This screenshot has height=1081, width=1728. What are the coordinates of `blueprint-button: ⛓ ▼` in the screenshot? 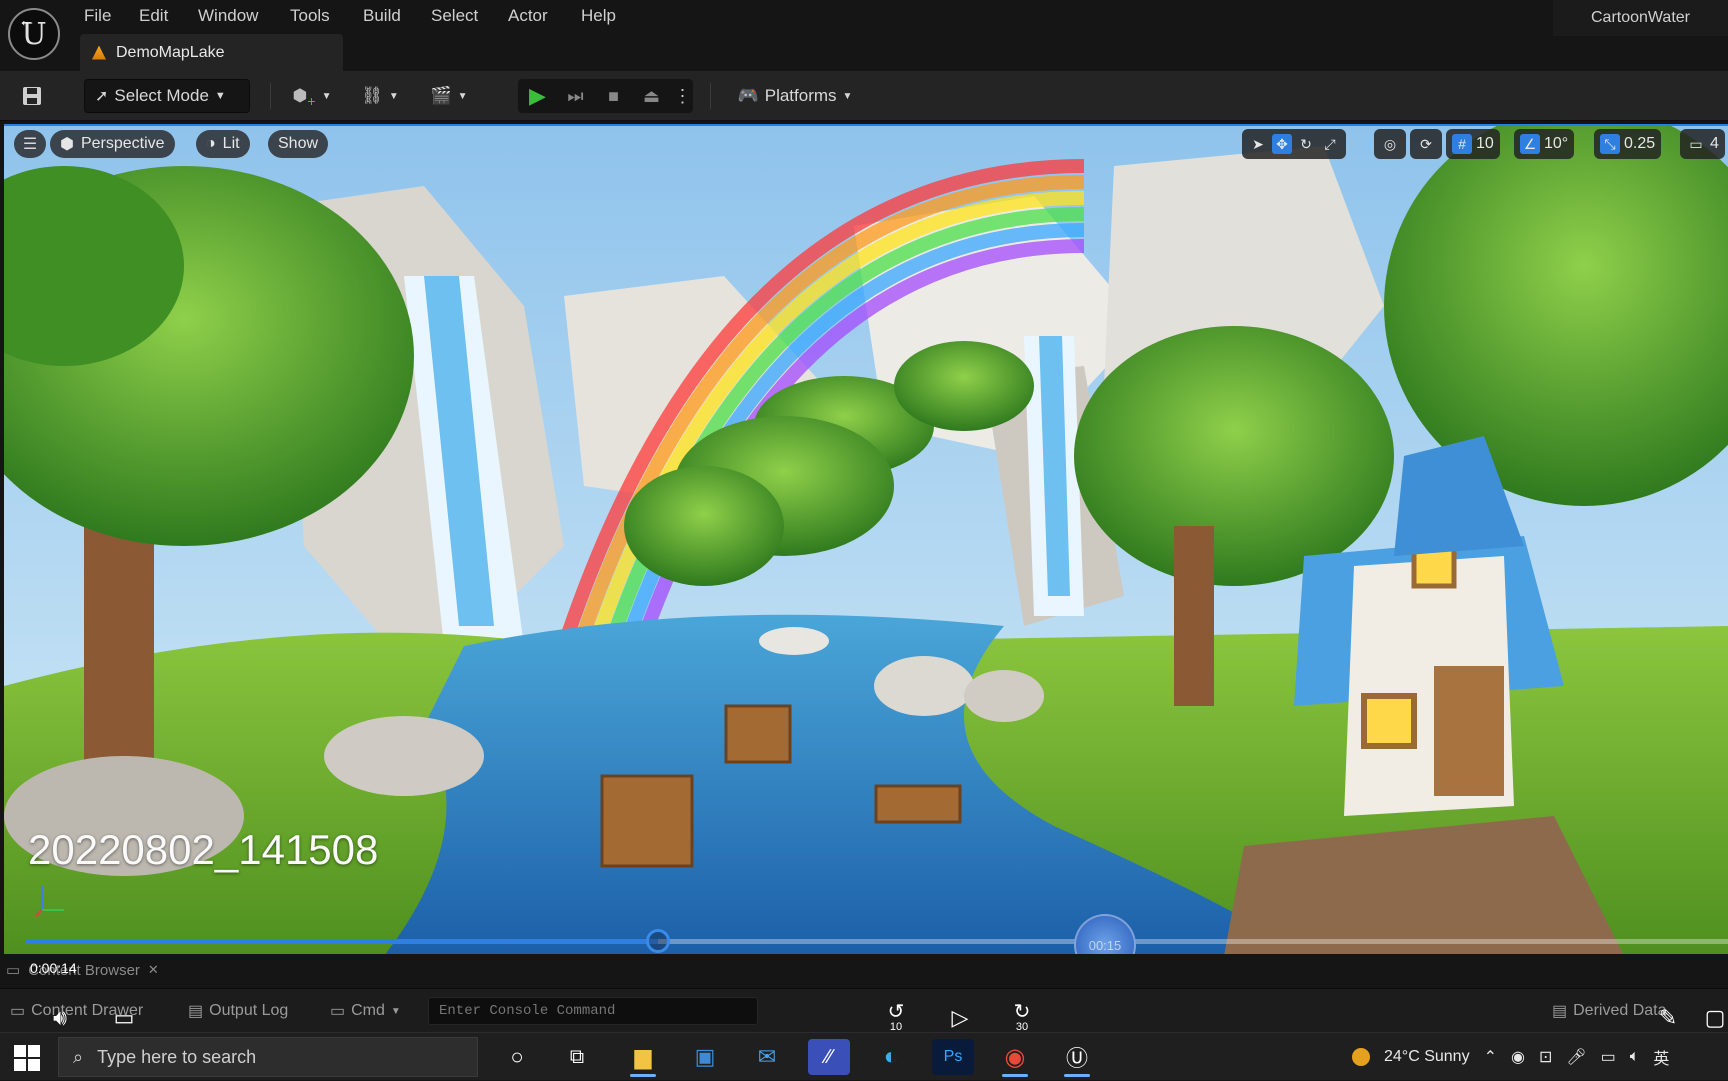 It's located at (380, 96).